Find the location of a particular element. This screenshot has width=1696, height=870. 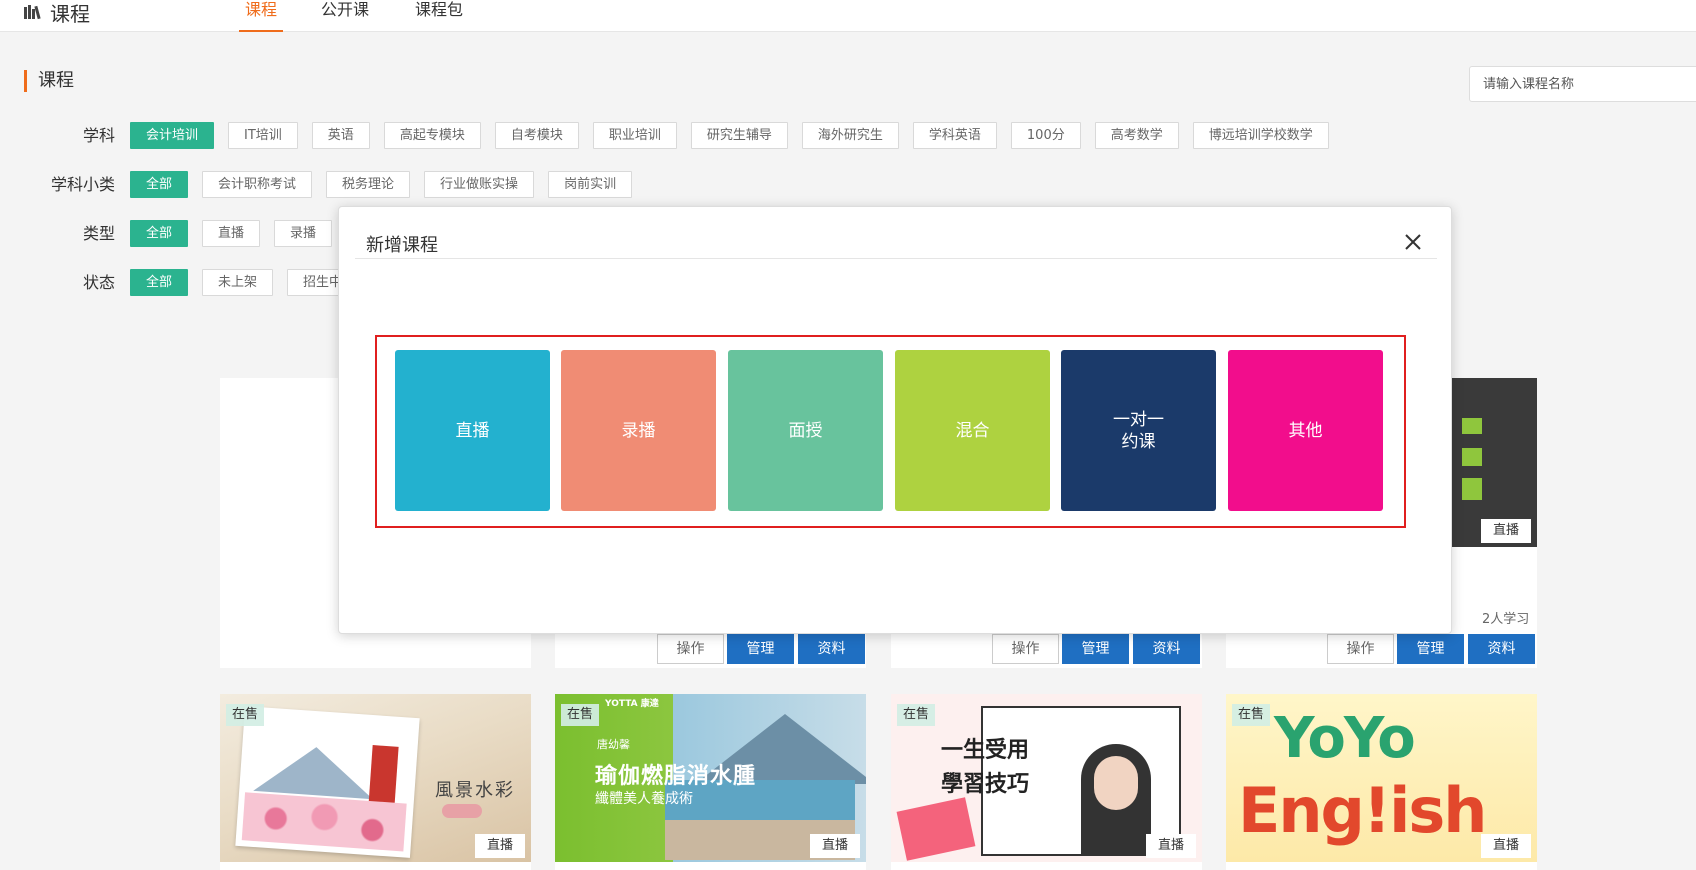

chip-subject: 博远培训学校数学 is located at coordinates (1260, 135).